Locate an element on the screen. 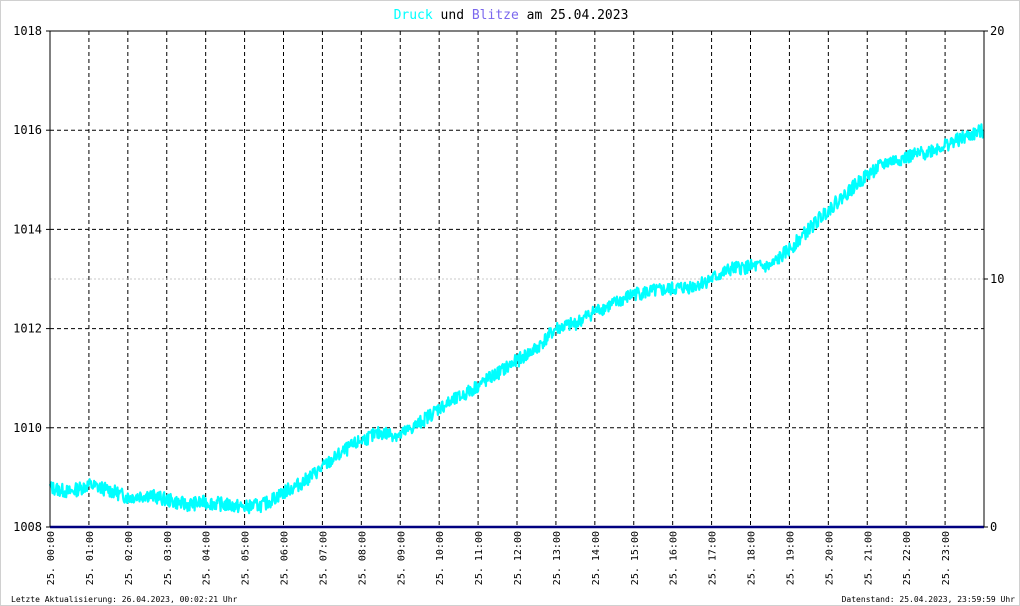 The image size is (1020, 606). x-tick-label: 25. 12:00 is located at coordinates (518, 558).